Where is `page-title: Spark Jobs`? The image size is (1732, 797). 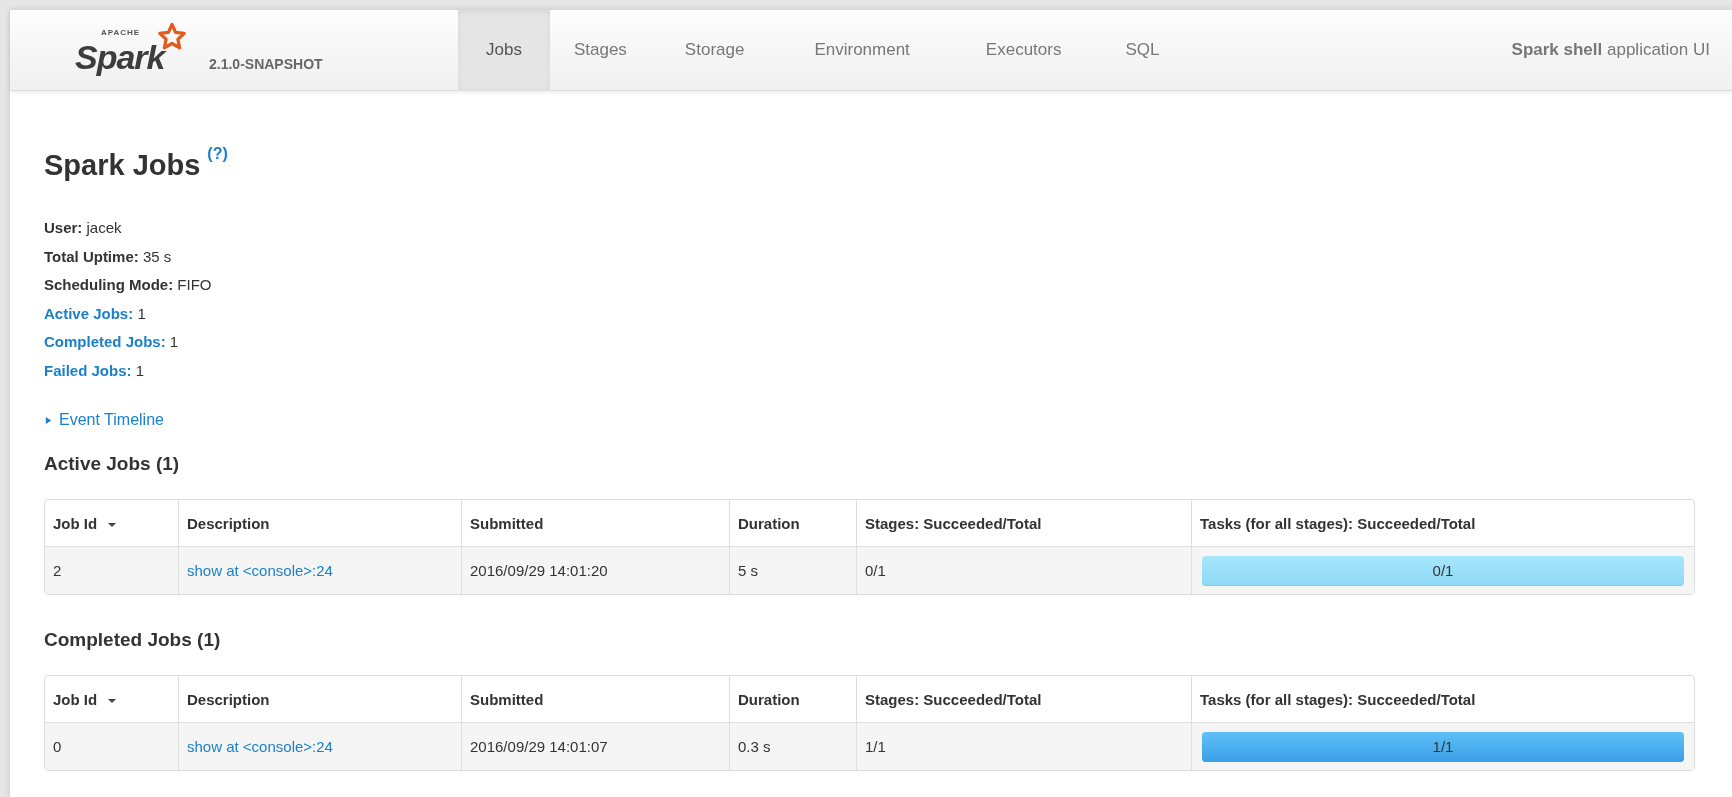
page-title: Spark Jobs is located at coordinates (122, 165).